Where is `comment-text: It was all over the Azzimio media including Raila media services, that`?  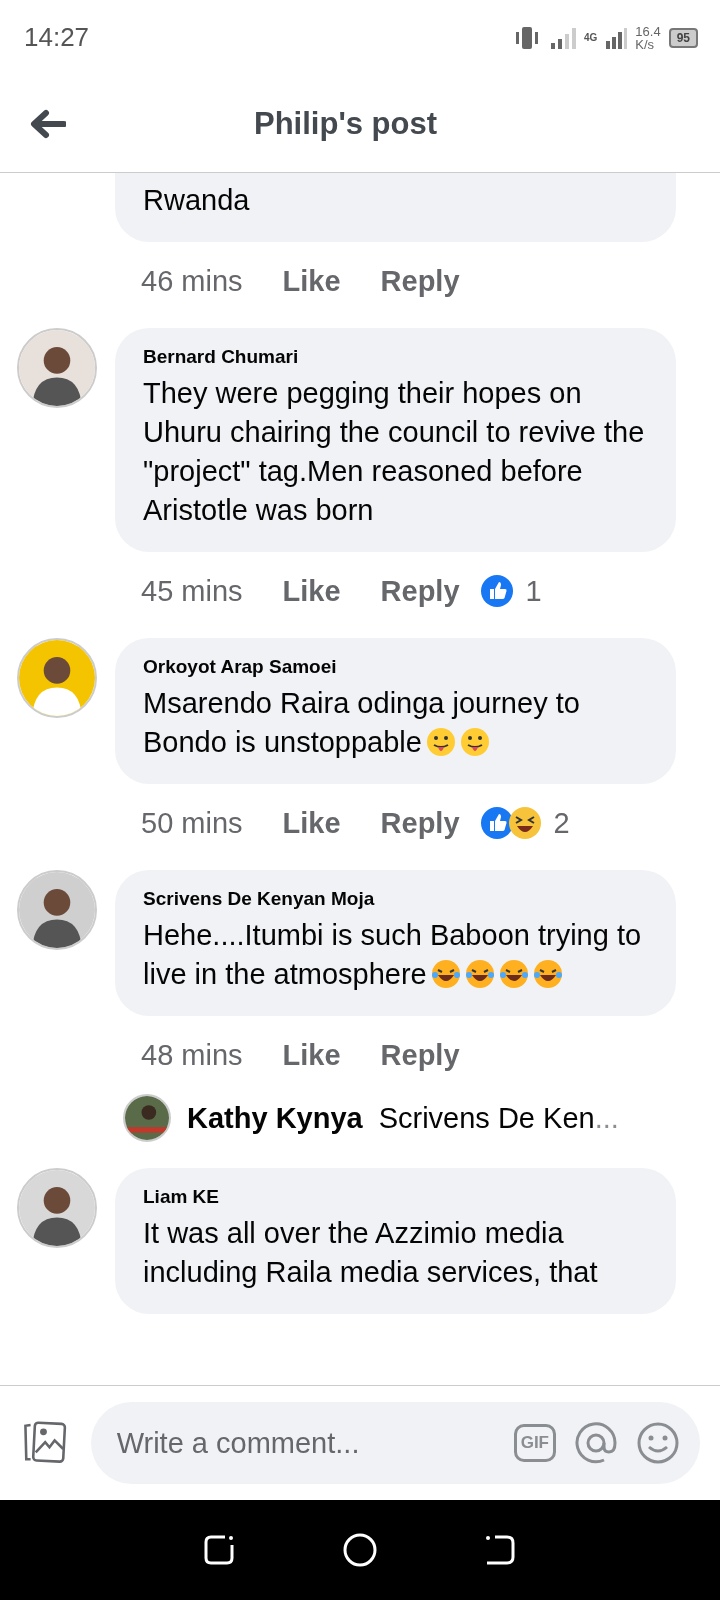
comment-text: It was all over the Azzimio media including Raila media services, that is located at coordinates (371, 1253).